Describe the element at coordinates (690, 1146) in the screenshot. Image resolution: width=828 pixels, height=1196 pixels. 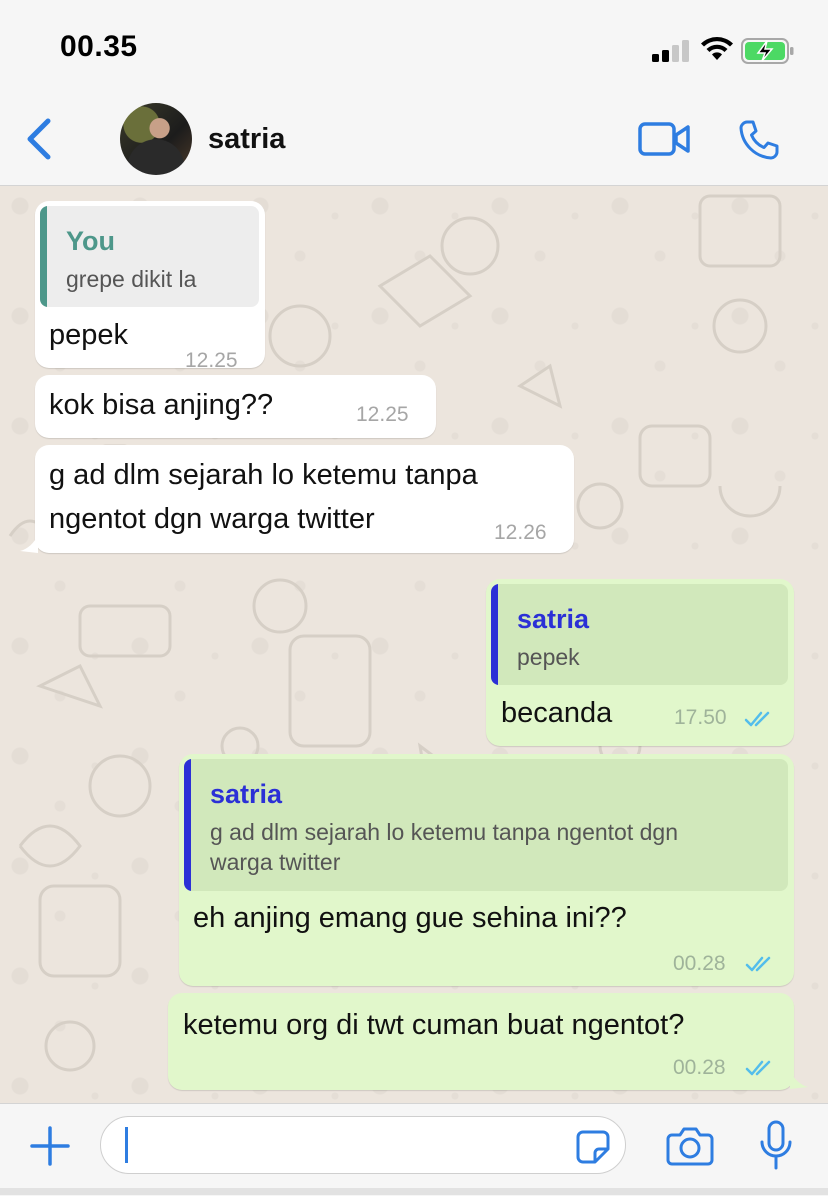
I see `camera-icon` at that location.